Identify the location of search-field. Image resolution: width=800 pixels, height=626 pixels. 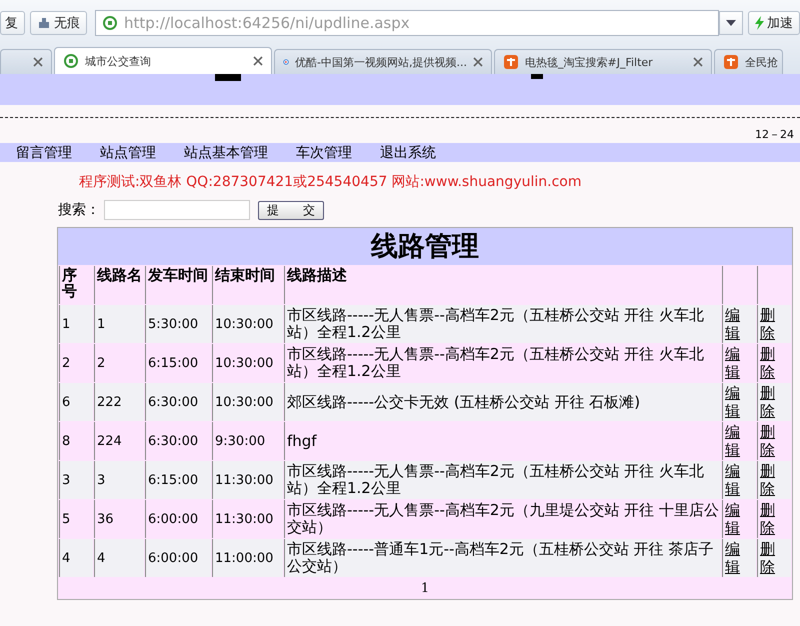
(177, 210).